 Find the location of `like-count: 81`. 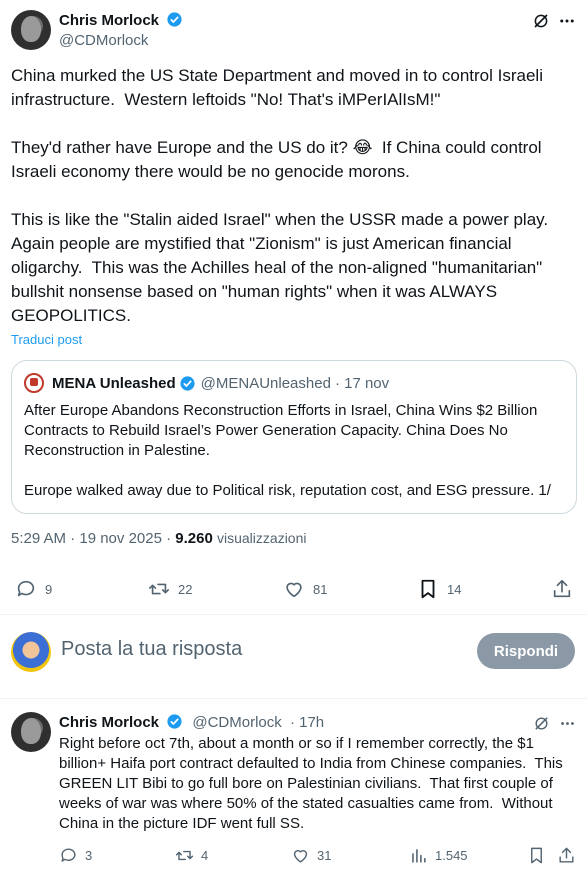

like-count: 81 is located at coordinates (320, 589).